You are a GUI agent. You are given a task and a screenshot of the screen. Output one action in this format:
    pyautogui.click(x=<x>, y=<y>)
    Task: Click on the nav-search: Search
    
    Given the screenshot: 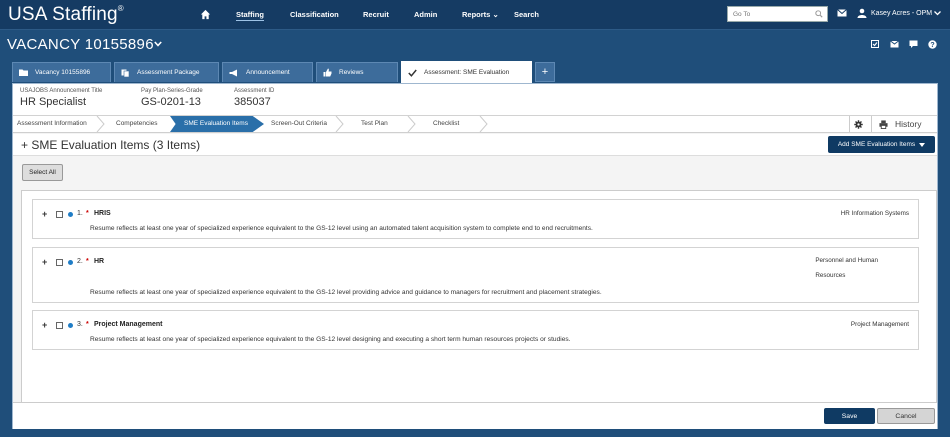 What is the action you would take?
    pyautogui.click(x=526, y=14)
    